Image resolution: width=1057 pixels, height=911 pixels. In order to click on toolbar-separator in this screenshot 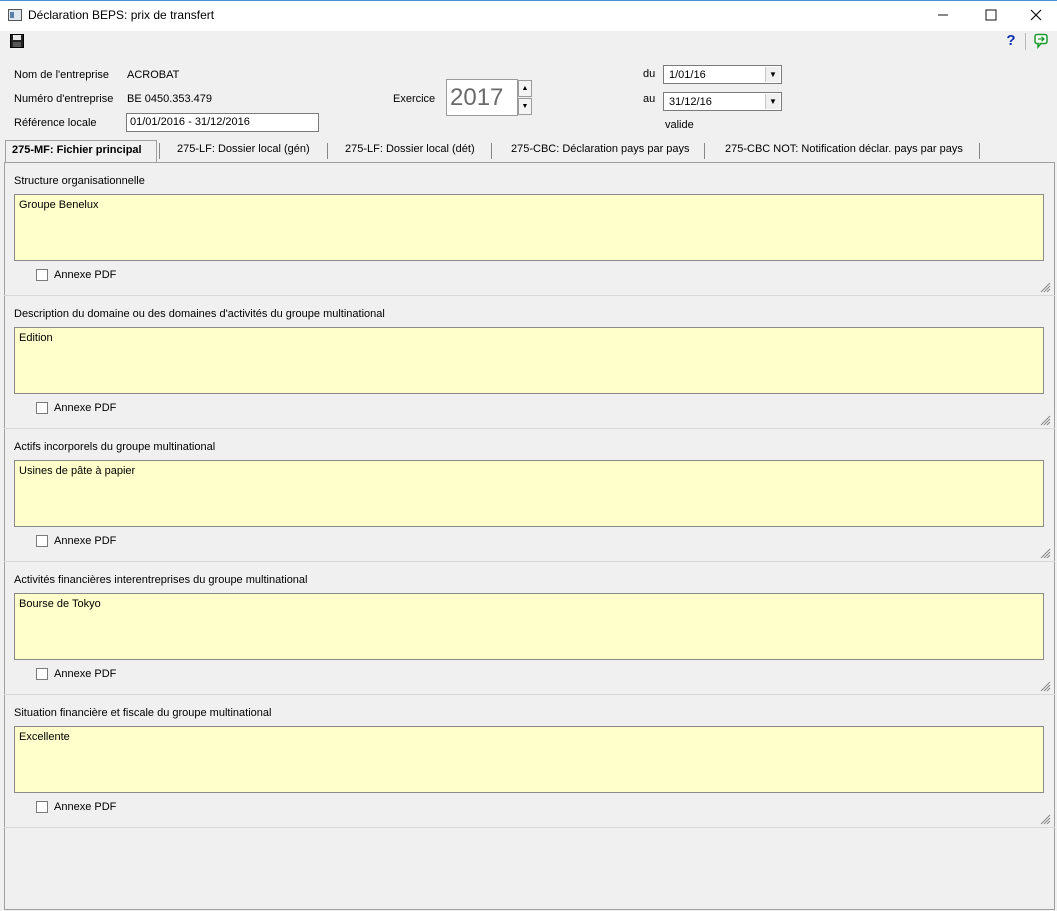, I will do `click(1025, 41)`.